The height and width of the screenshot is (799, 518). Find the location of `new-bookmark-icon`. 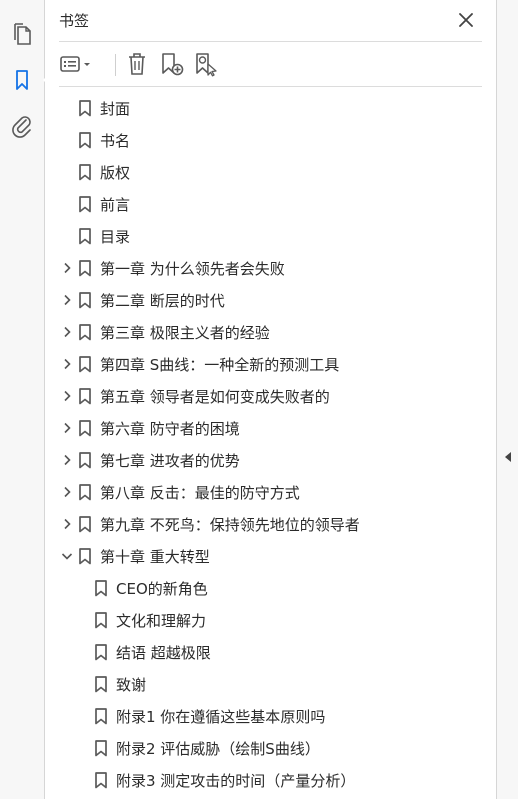

new-bookmark-icon is located at coordinates (173, 64).